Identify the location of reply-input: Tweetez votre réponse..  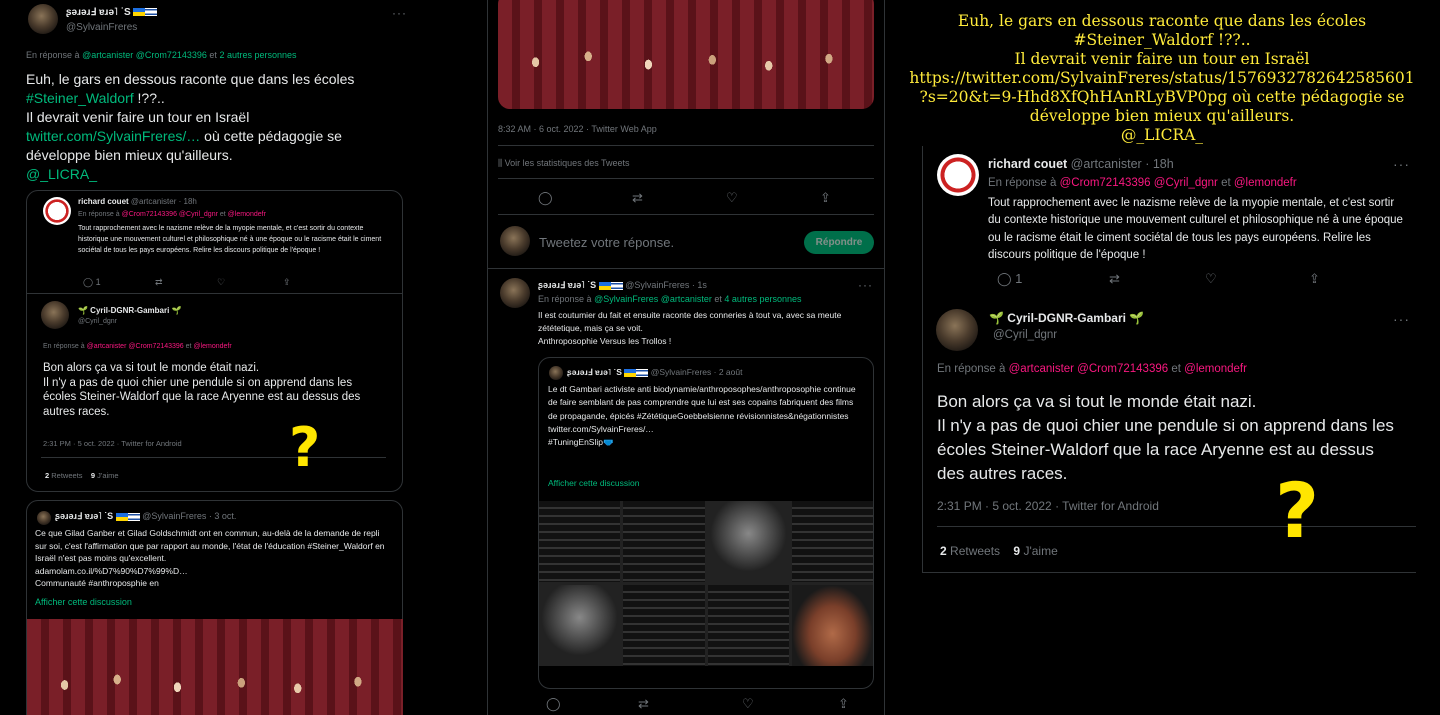
(606, 242).